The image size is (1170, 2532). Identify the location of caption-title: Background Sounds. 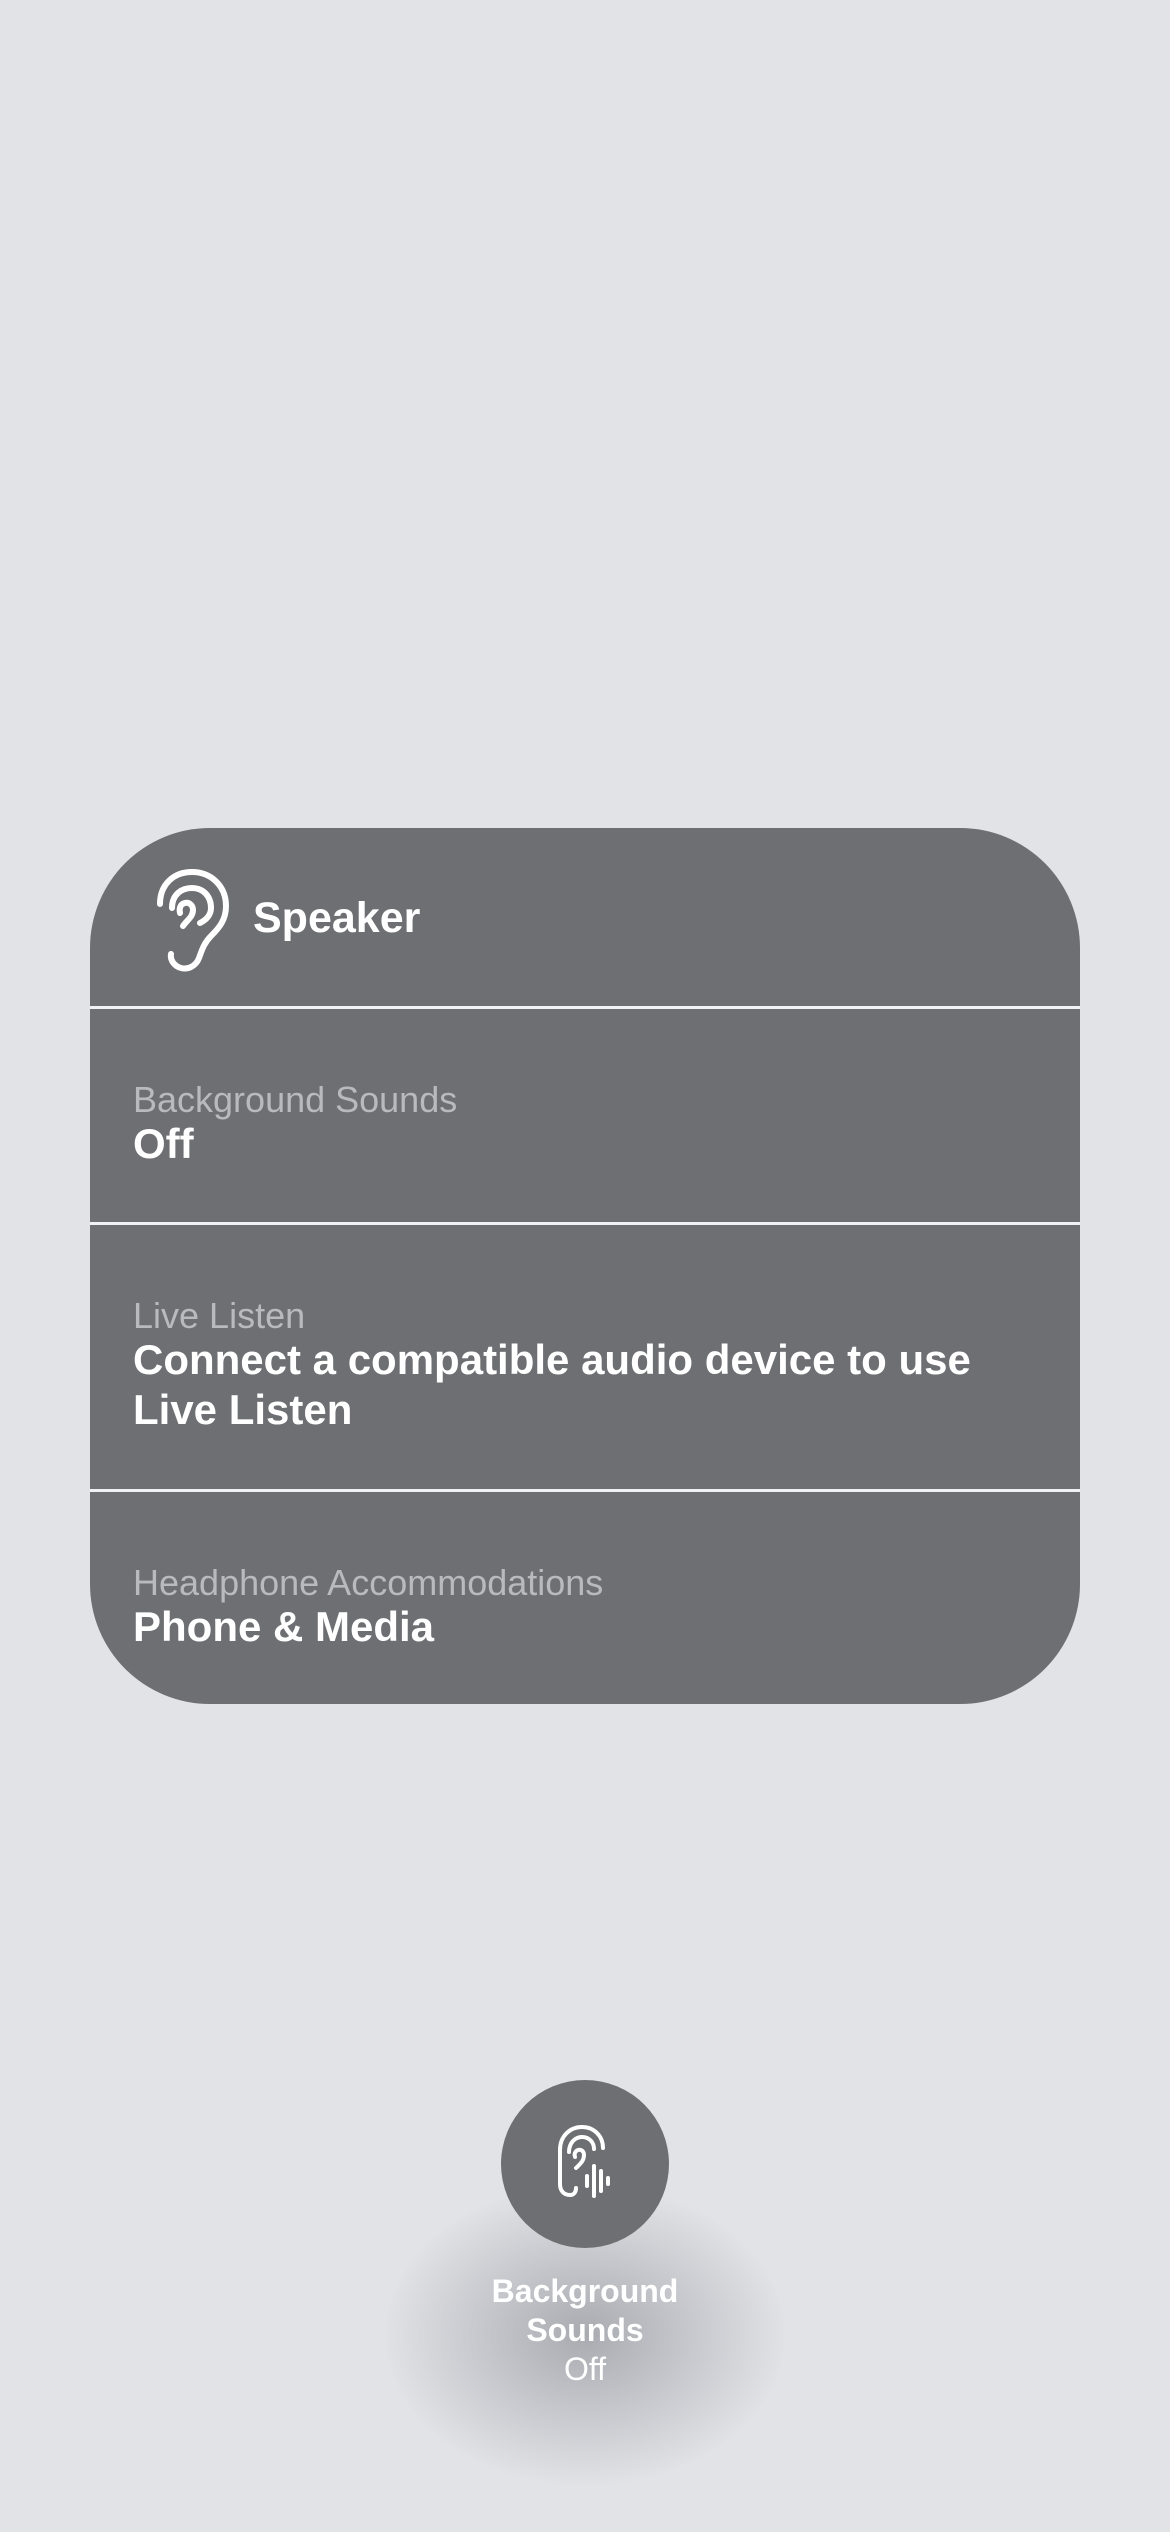
(585, 2310).